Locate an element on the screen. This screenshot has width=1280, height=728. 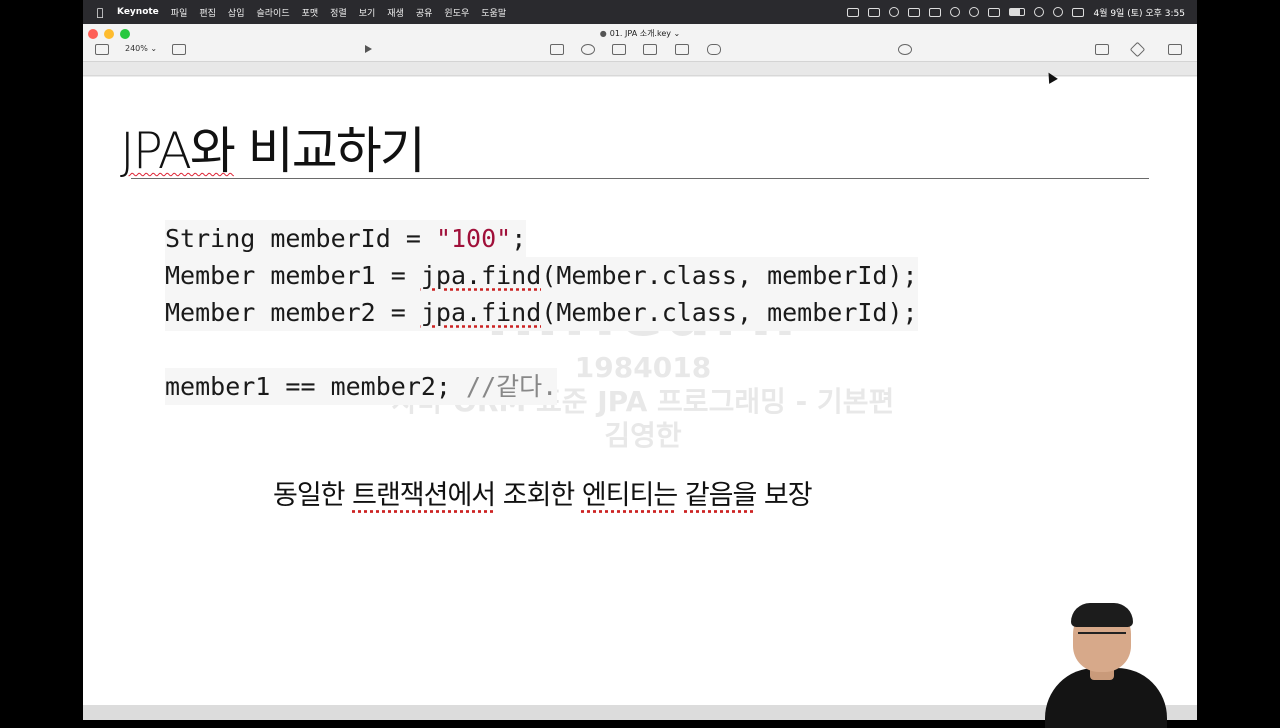
globe-icon is located at coordinates (894, 12).